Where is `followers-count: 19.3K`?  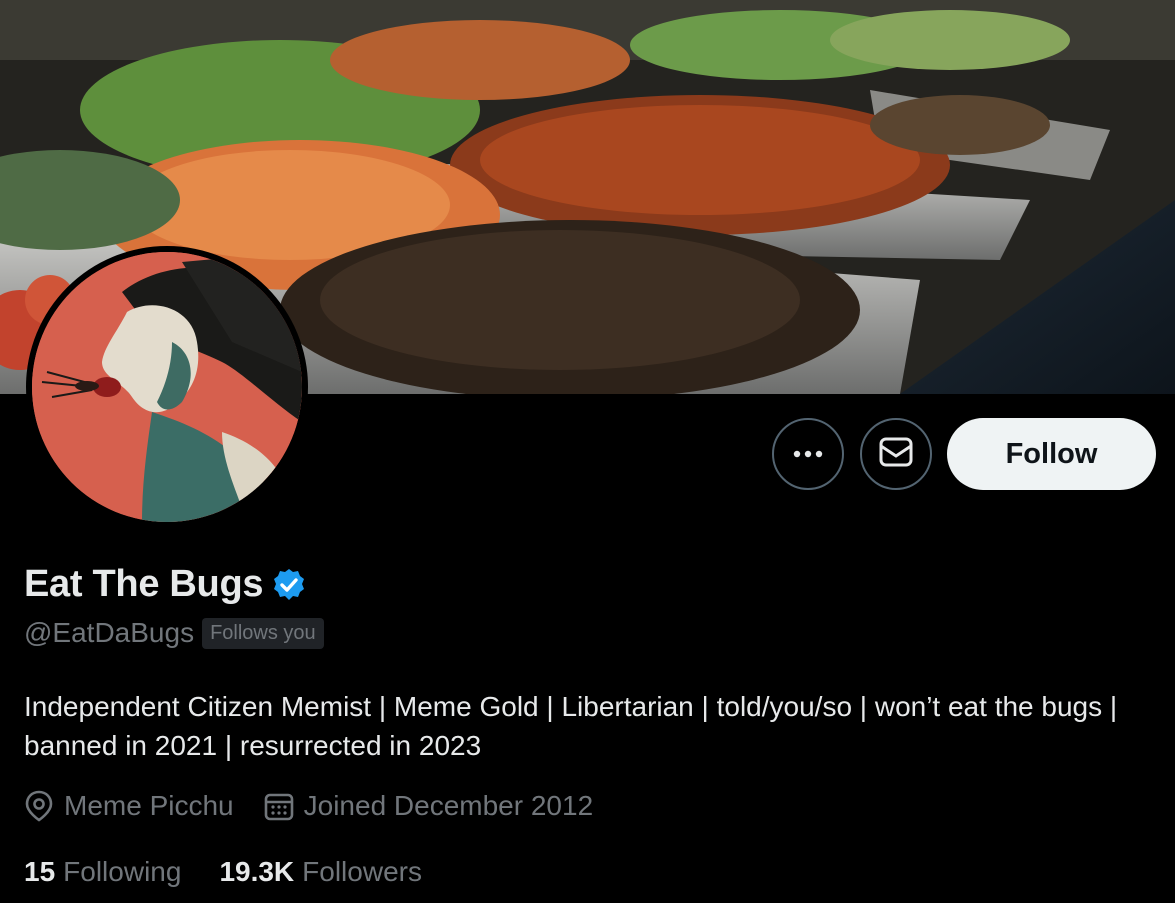
followers-count: 19.3K is located at coordinates (257, 871).